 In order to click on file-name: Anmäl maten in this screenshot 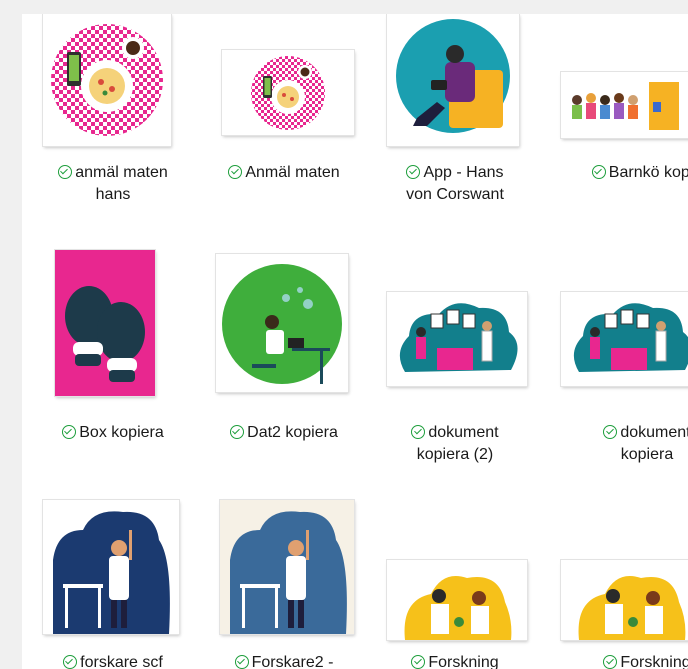, I will do `click(292, 172)`.